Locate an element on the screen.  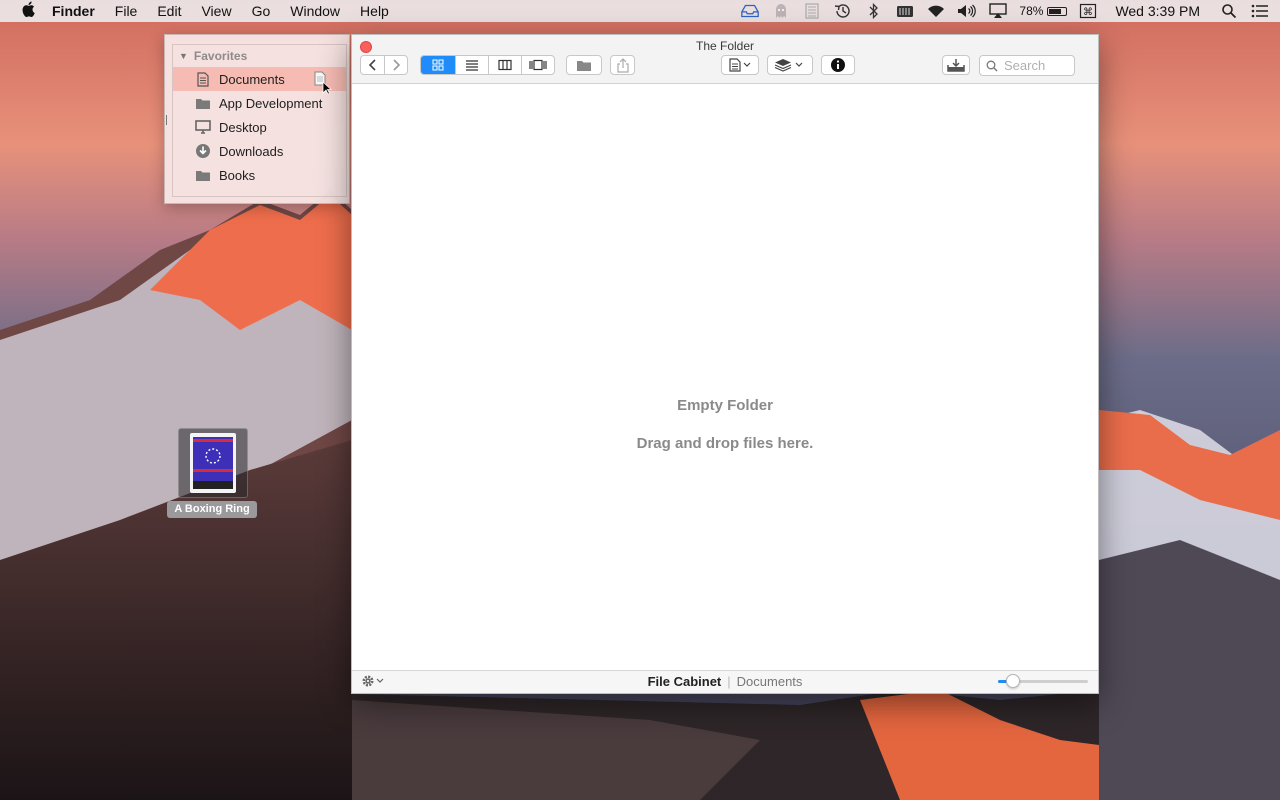
memory-icon is located at coordinates (905, 11).